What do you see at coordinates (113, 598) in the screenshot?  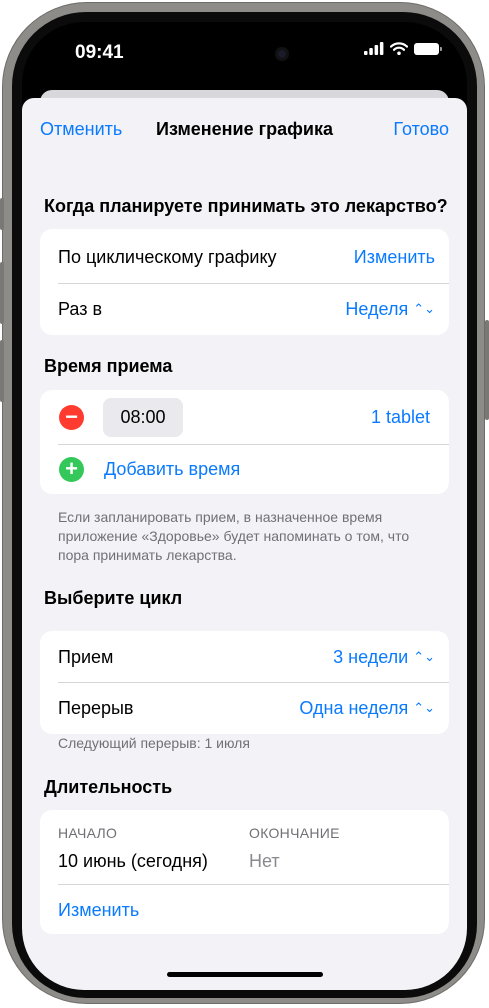 I see `cycle-title: Выберите цикл` at bounding box center [113, 598].